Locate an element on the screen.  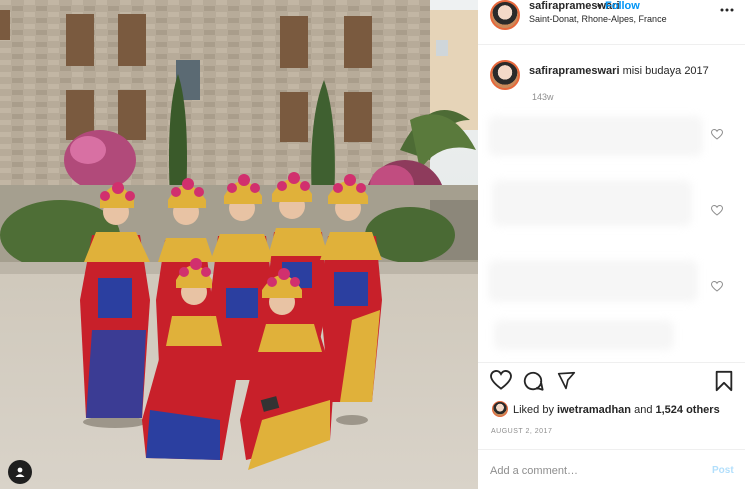
user-tag-icon is located at coordinates (20, 472).